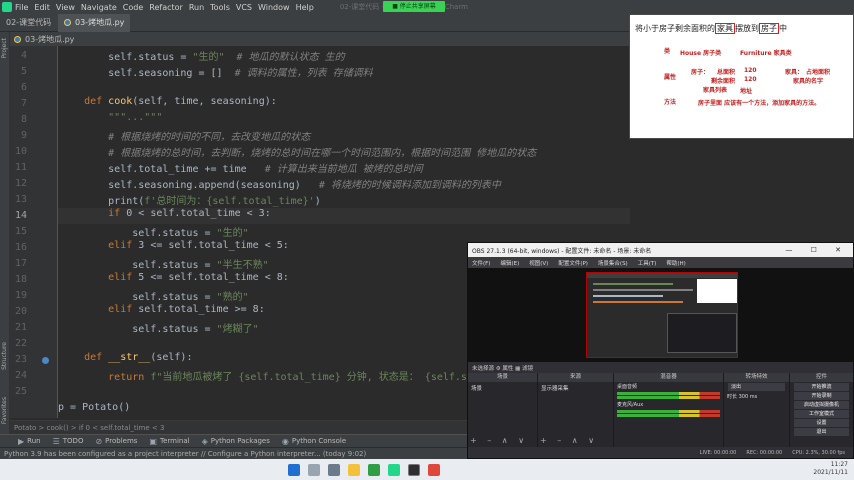  I want to click on house-highlight: 房子, so click(769, 28).